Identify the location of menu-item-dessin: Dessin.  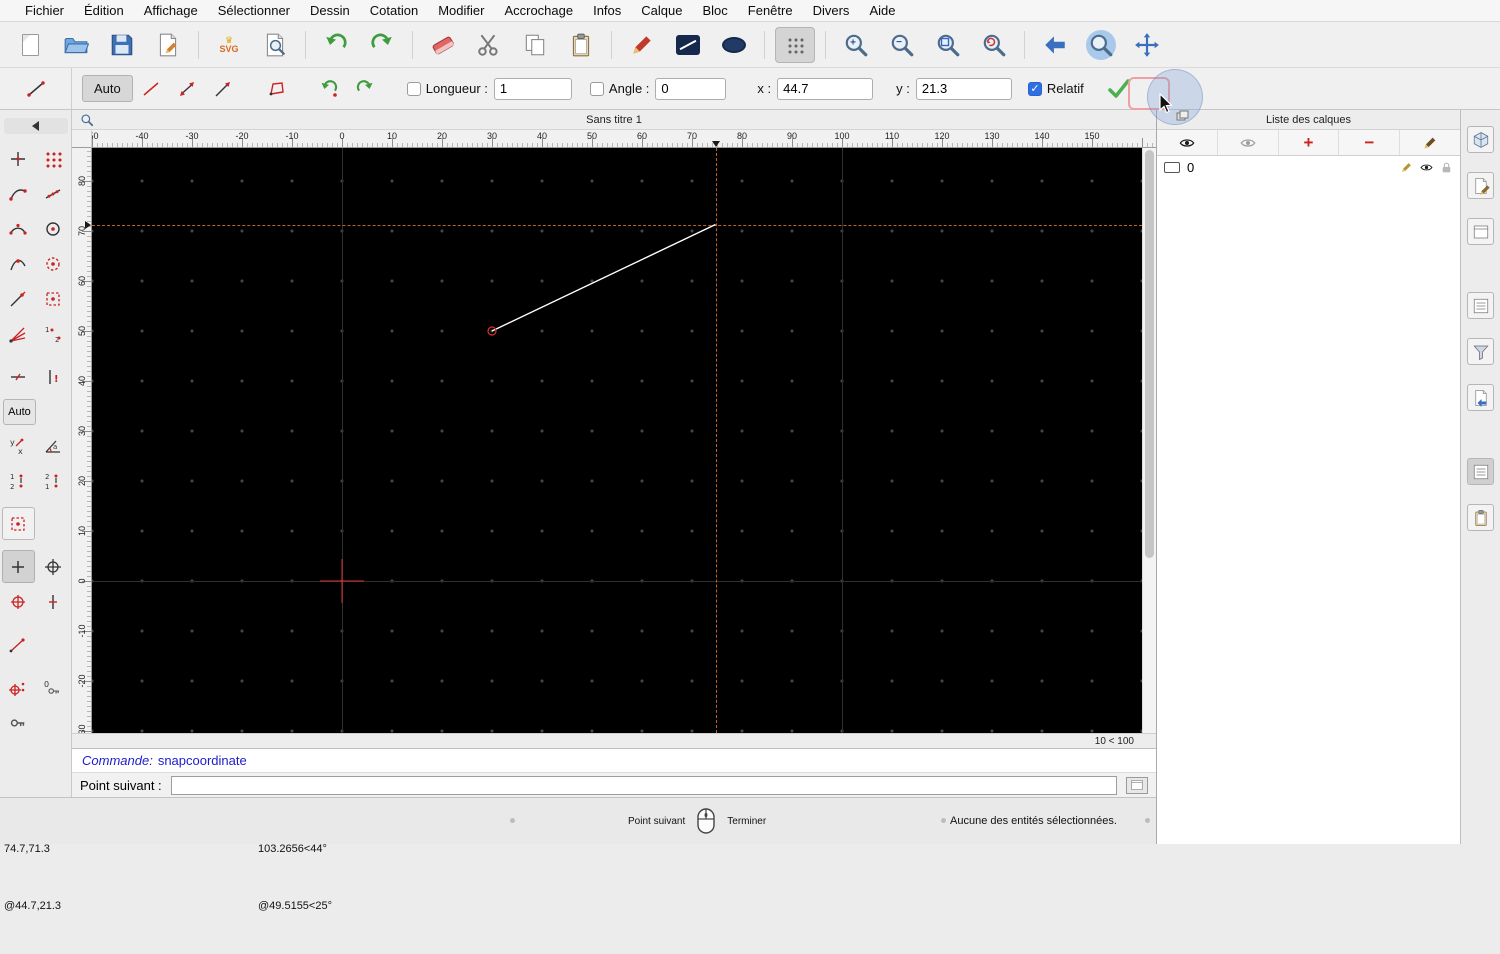
(330, 10).